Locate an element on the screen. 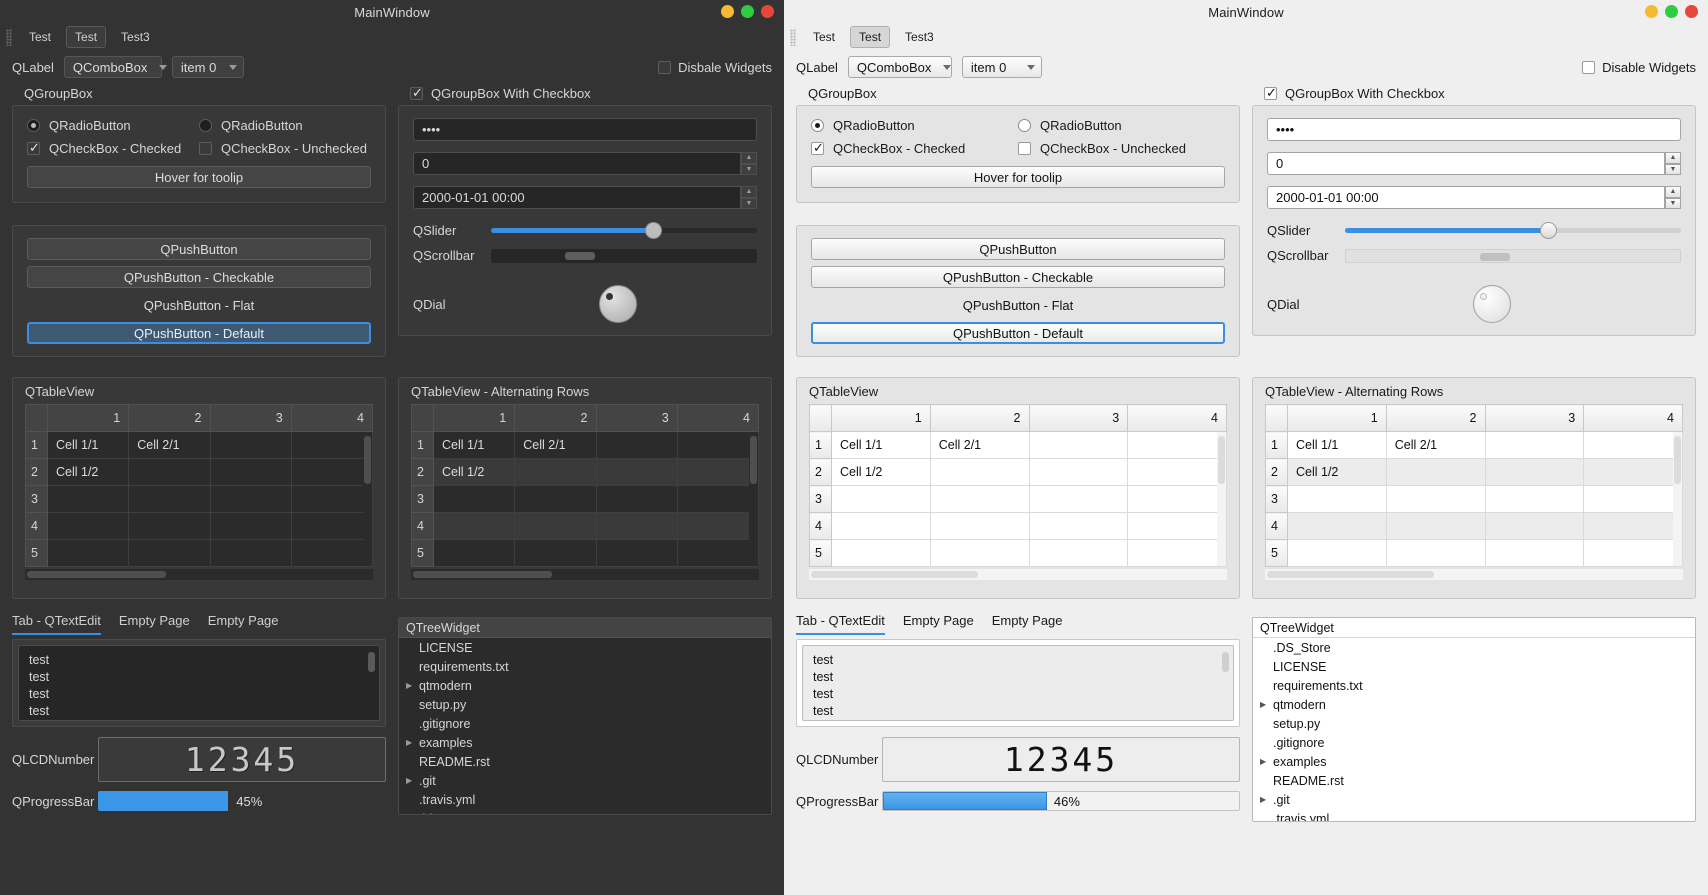 Image resolution: width=1708 pixels, height=895 pixels. dial is located at coordinates (1492, 304).